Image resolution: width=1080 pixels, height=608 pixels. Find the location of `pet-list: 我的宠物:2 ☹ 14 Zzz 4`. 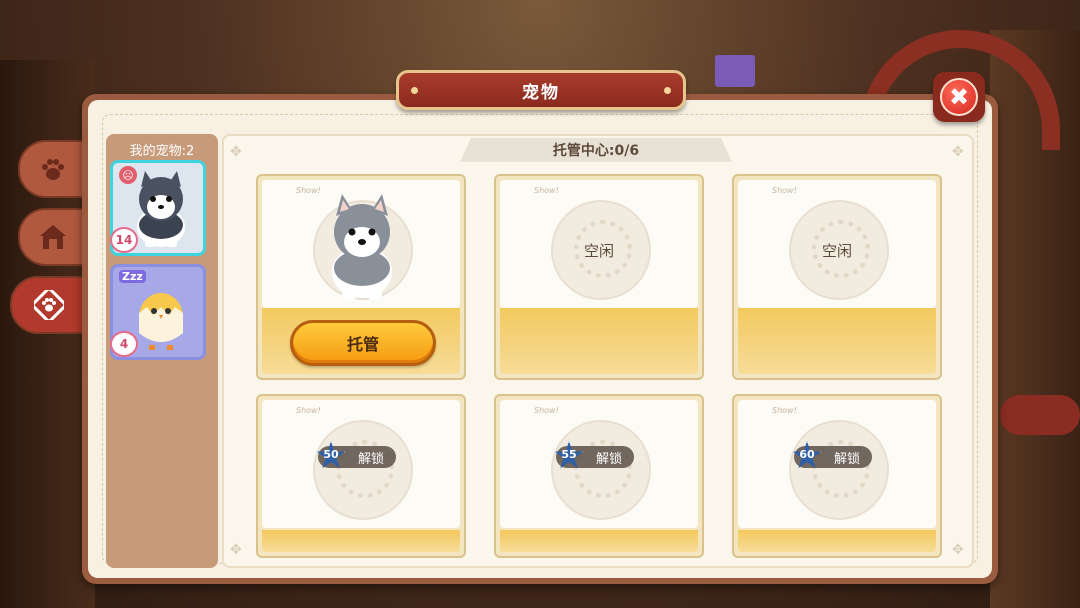

pet-list: 我的宠物:2 ☹ 14 Zzz 4 is located at coordinates (162, 351).